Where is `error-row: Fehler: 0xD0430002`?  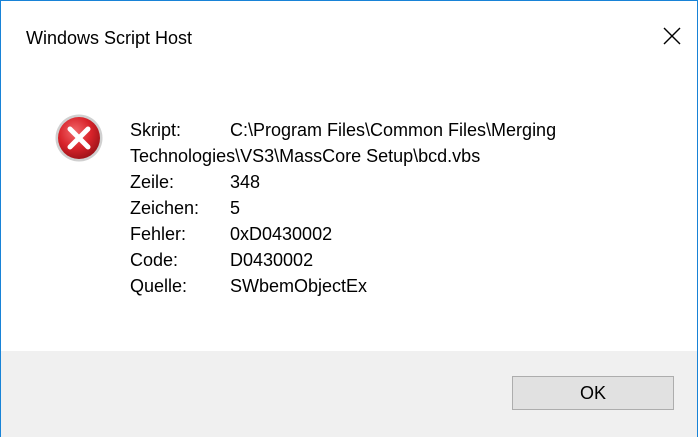
error-row: Fehler: 0xD0430002 is located at coordinates (343, 234).